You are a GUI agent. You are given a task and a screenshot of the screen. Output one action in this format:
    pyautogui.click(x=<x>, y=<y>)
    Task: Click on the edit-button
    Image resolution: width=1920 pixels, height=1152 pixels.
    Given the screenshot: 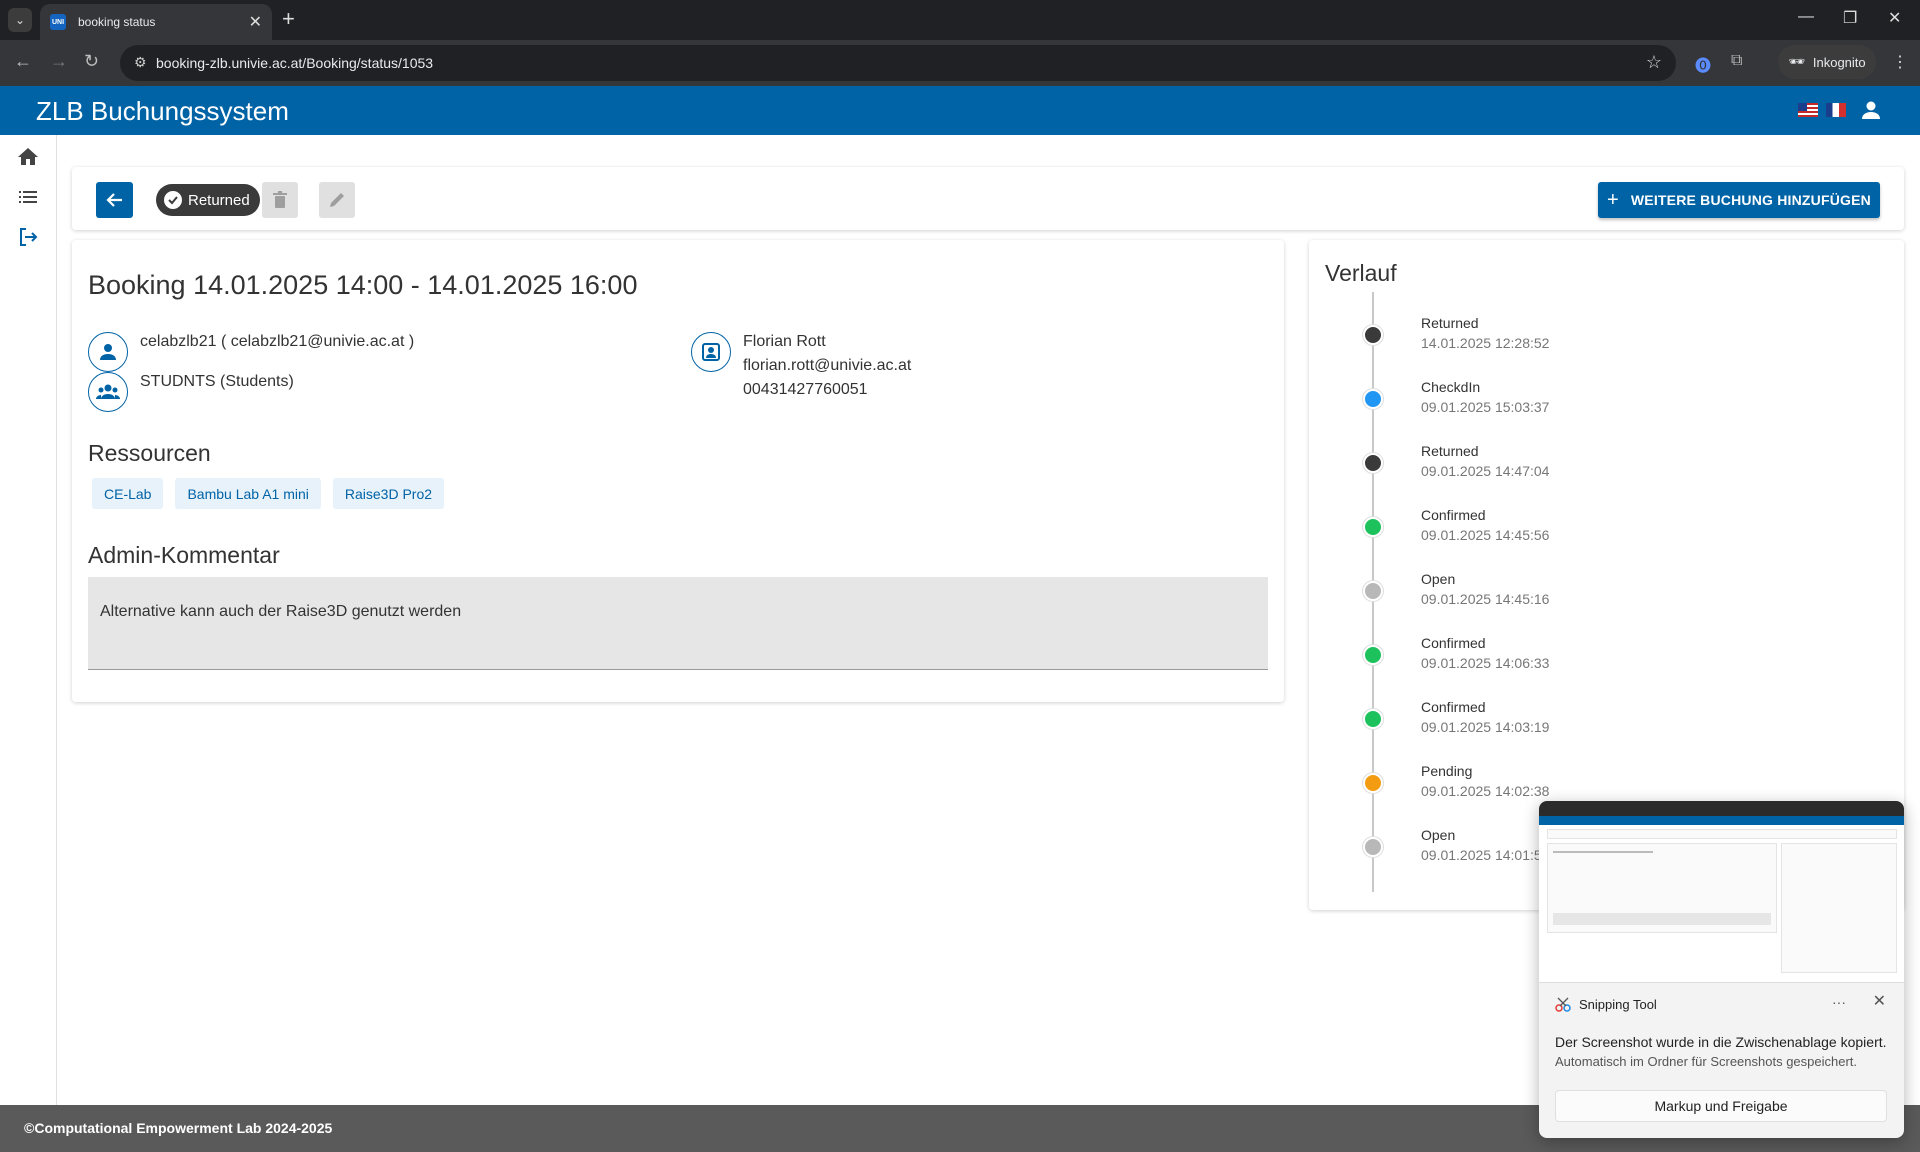 What is the action you would take?
    pyautogui.click(x=337, y=200)
    